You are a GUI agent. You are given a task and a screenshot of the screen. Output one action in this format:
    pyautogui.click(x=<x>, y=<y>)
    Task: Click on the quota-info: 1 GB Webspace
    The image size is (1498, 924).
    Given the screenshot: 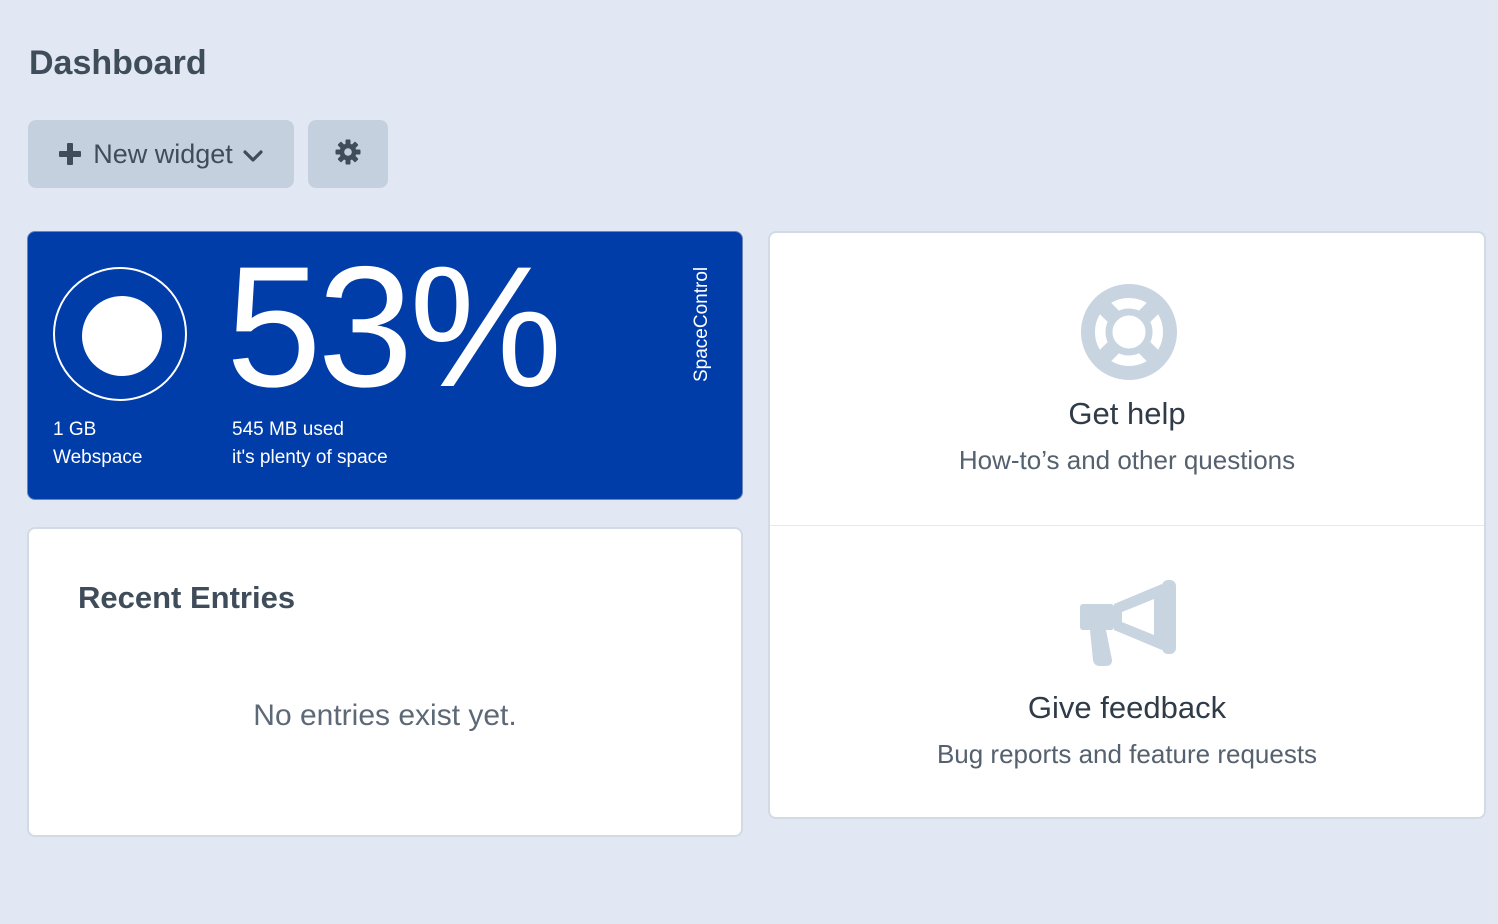 What is the action you would take?
    pyautogui.click(x=97, y=444)
    